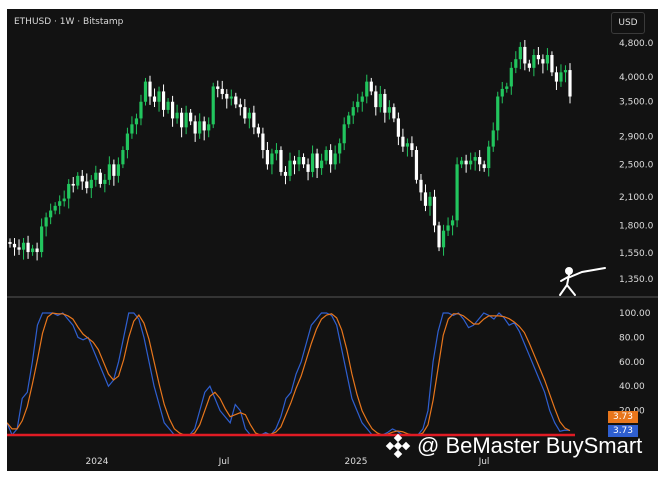 The height and width of the screenshot is (478, 665). Describe the element at coordinates (623, 417) in the screenshot. I see `d-value-badge: 3.73` at that location.